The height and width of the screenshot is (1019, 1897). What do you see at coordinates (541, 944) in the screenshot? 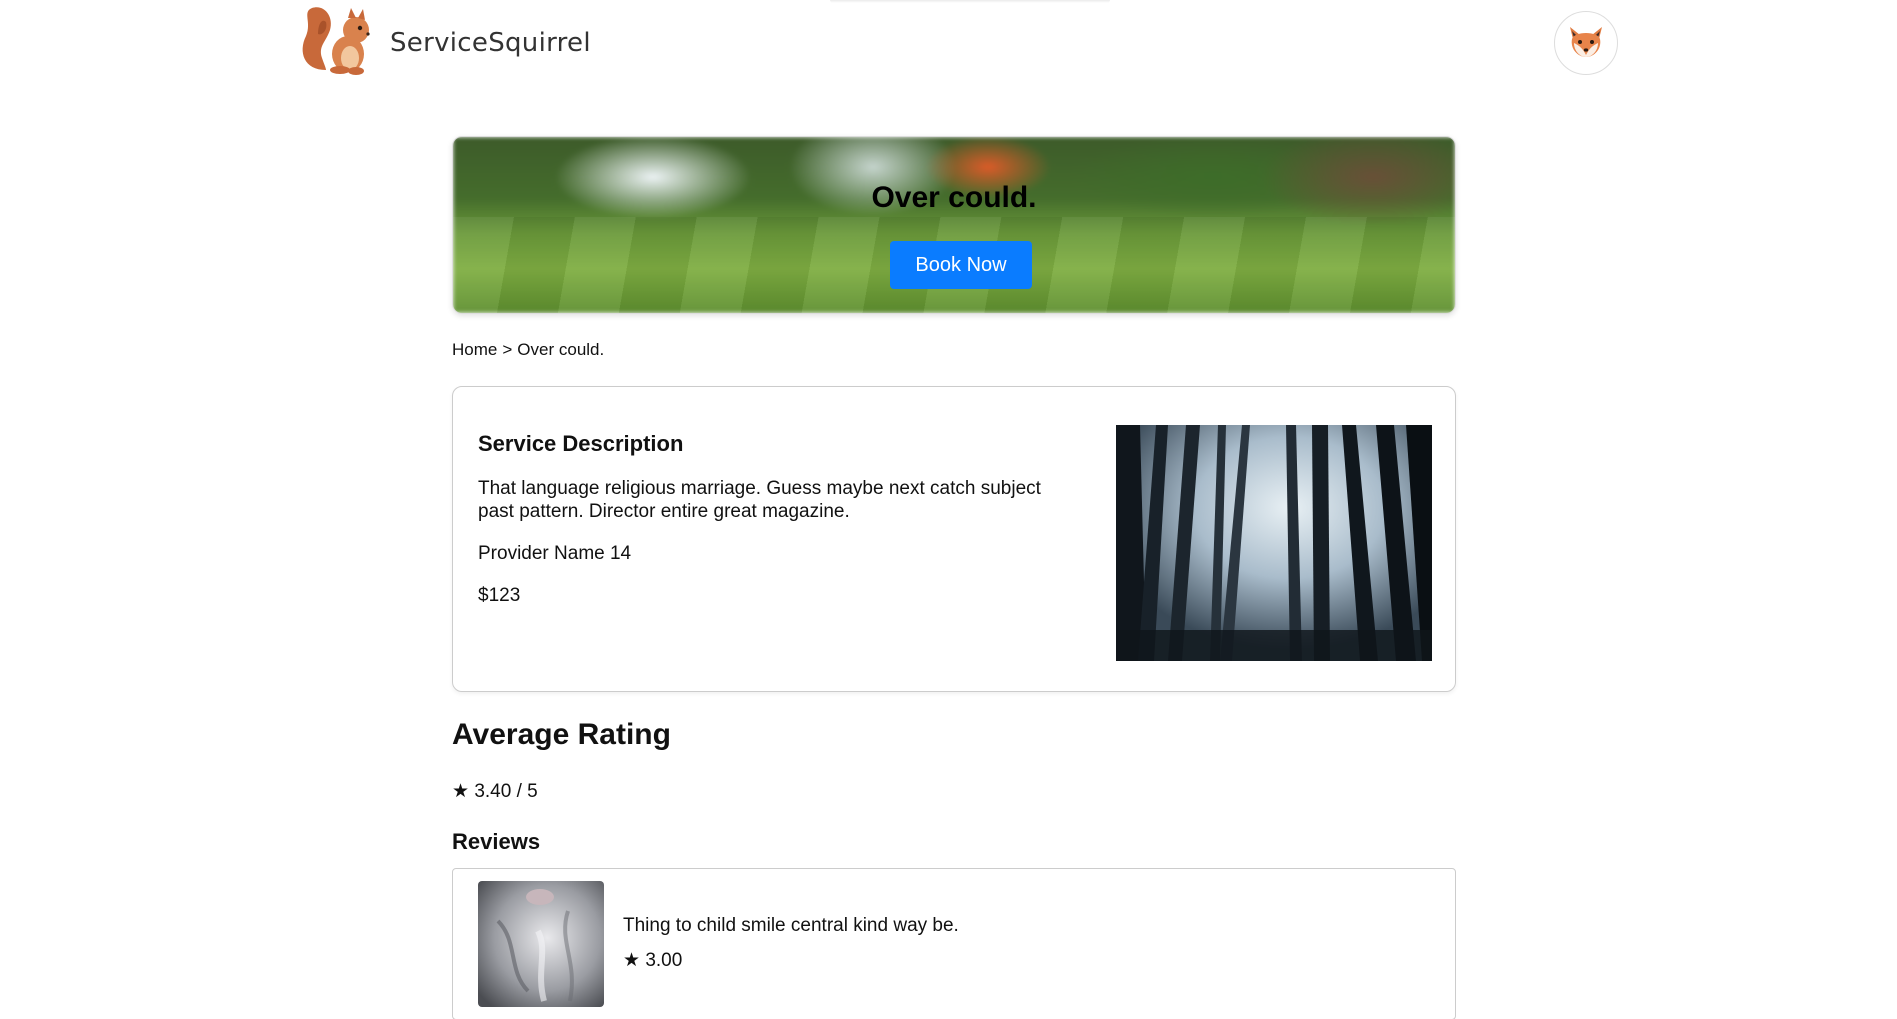
I see `reviewer-image` at bounding box center [541, 944].